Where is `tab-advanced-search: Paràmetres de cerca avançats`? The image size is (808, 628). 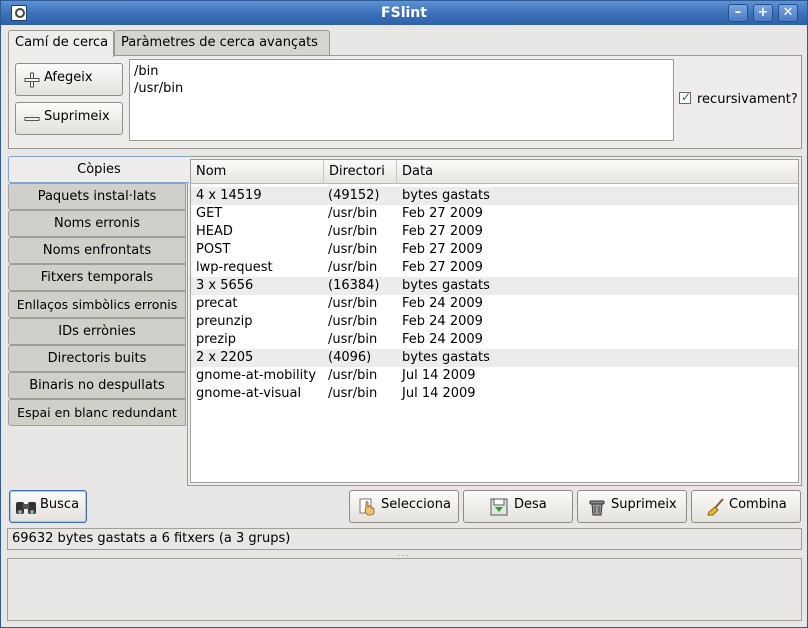 tab-advanced-search: Paràmetres de cerca avançats is located at coordinates (222, 43).